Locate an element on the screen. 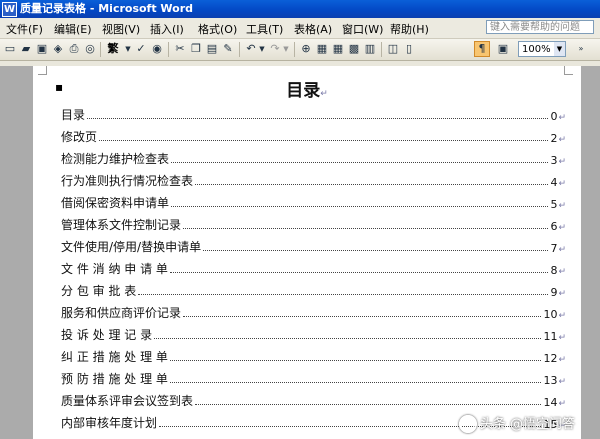 The image size is (600, 439). toc-entry-label: 内部审核年度计划 is located at coordinates (109, 423).